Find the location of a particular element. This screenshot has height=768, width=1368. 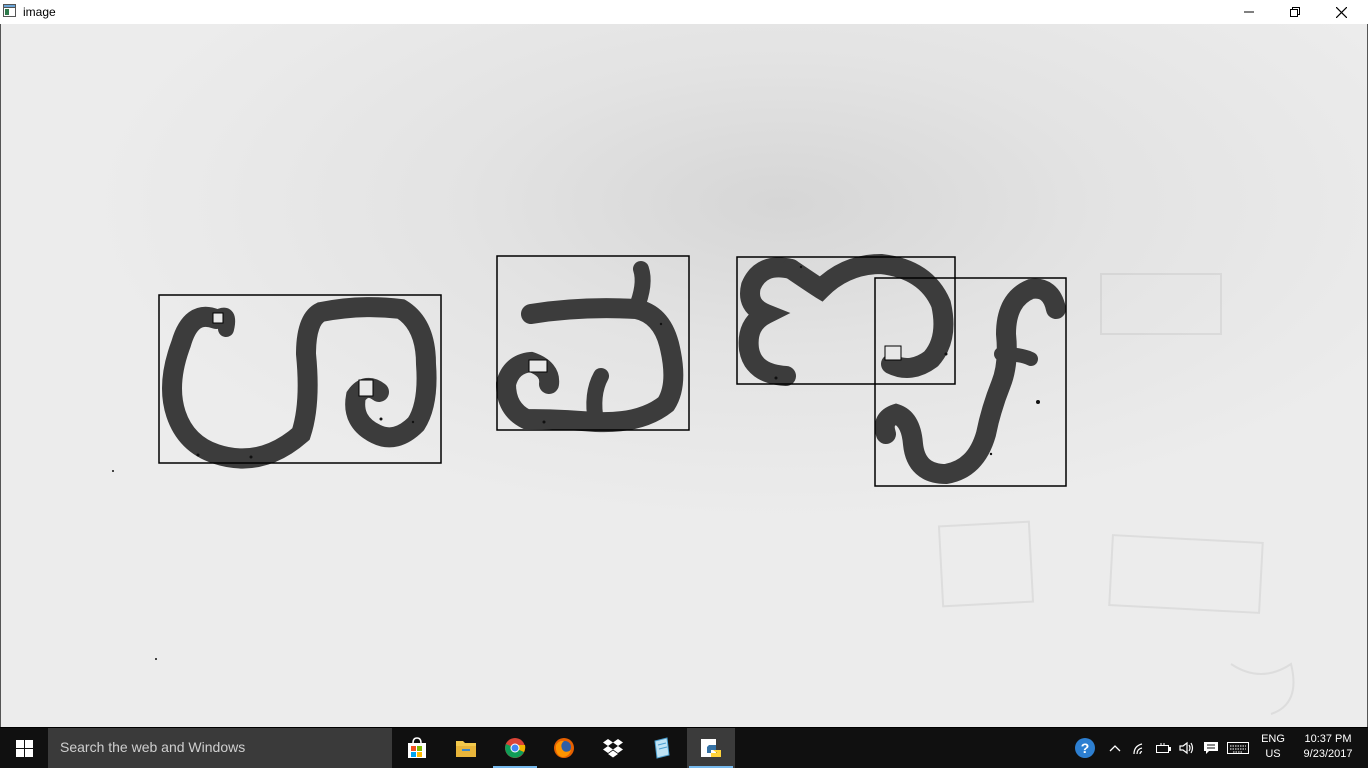

store-icon is located at coordinates (417, 747).